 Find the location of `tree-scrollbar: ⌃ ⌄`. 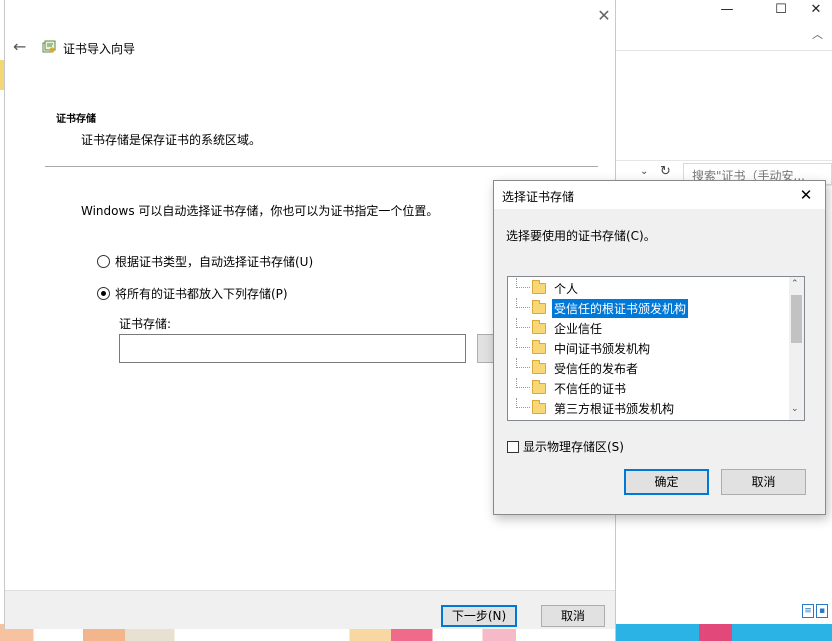

tree-scrollbar: ⌃ ⌄ is located at coordinates (796, 348).